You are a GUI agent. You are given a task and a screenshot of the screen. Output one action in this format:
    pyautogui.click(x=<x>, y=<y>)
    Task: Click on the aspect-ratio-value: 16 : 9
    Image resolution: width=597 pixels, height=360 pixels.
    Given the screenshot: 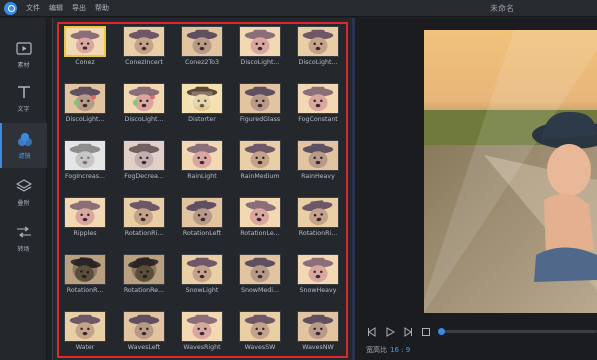 What is the action you would take?
    pyautogui.click(x=400, y=350)
    